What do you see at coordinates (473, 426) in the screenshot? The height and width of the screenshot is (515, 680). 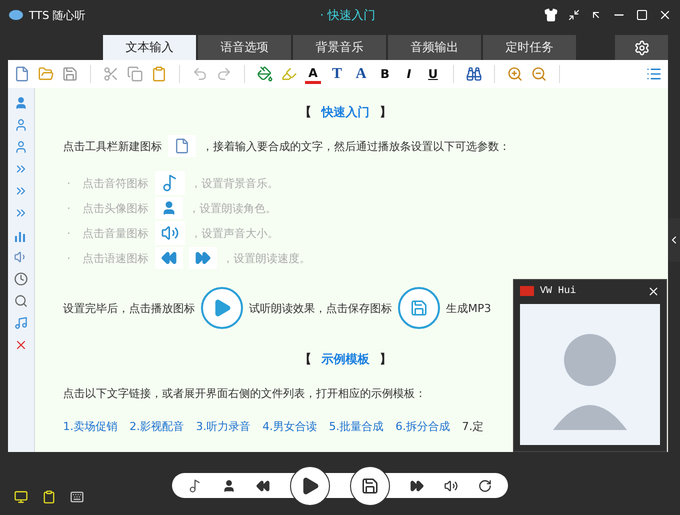 I see `example-link: 7.定` at bounding box center [473, 426].